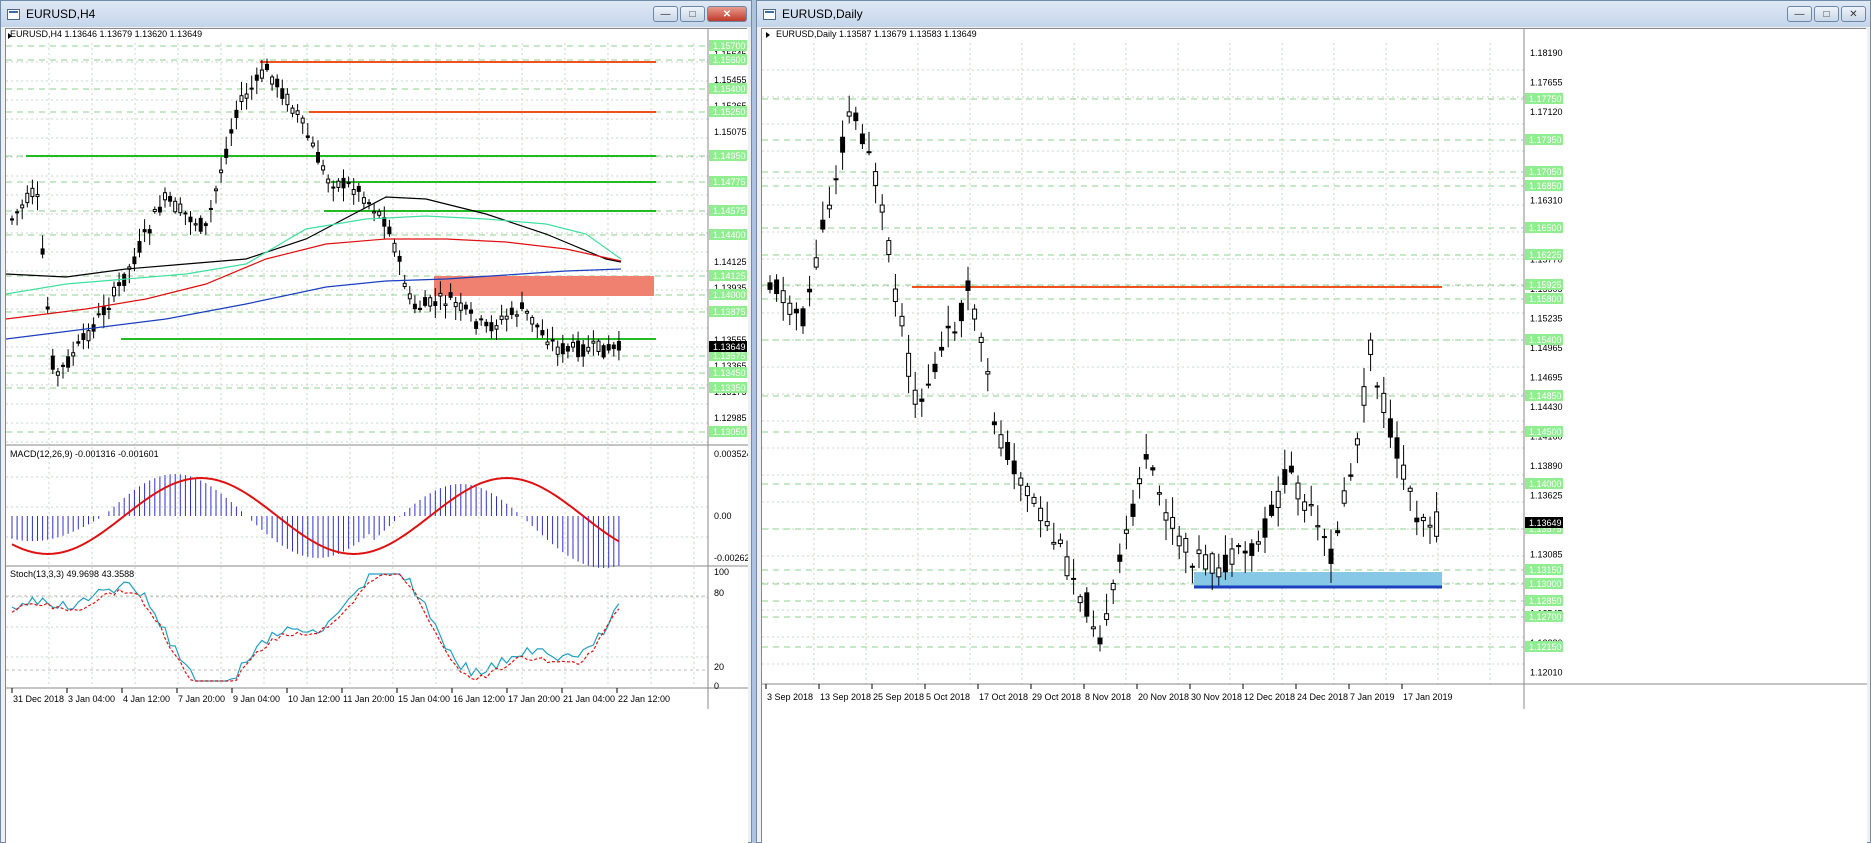 The image size is (1871, 843). I want to click on daily-price-tick-label: 1.16310, so click(1546, 201).